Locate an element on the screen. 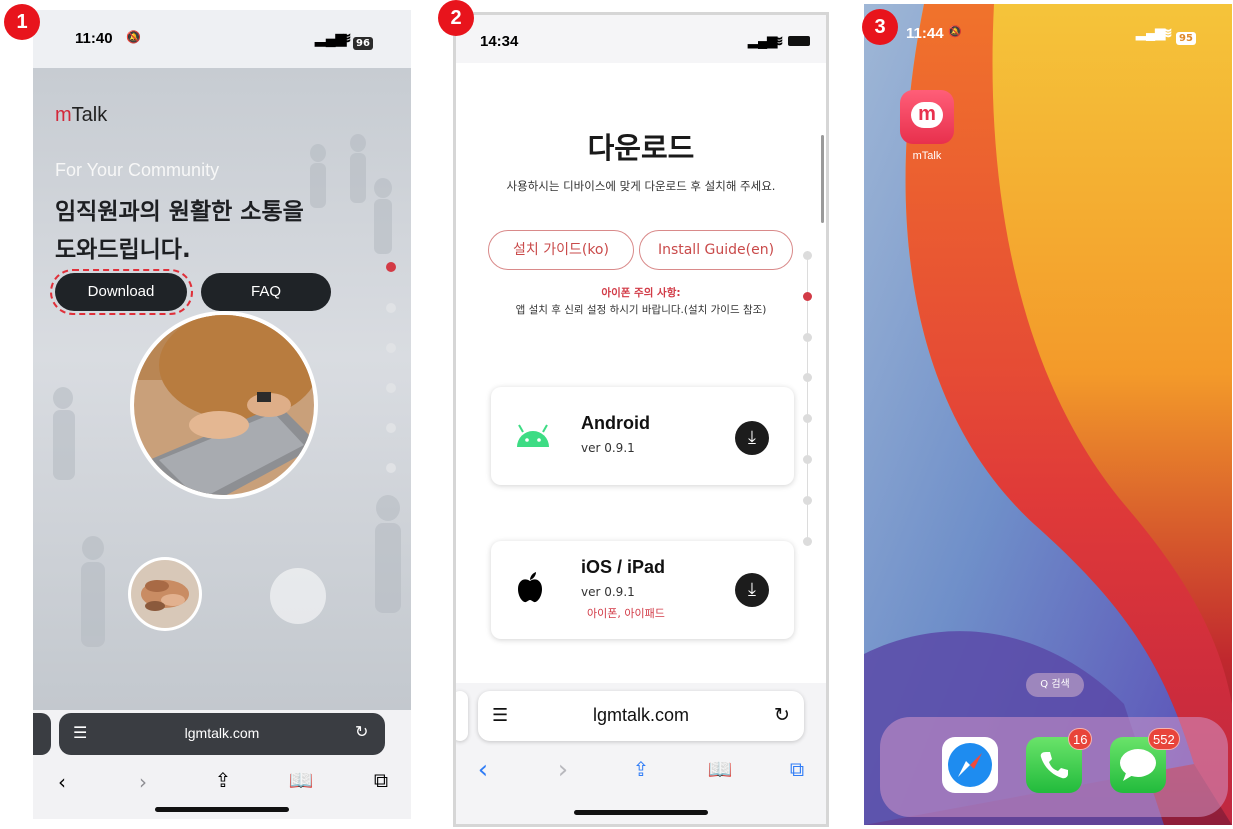 The width and height of the screenshot is (1233, 829). compass-icon is located at coordinates (970, 765).